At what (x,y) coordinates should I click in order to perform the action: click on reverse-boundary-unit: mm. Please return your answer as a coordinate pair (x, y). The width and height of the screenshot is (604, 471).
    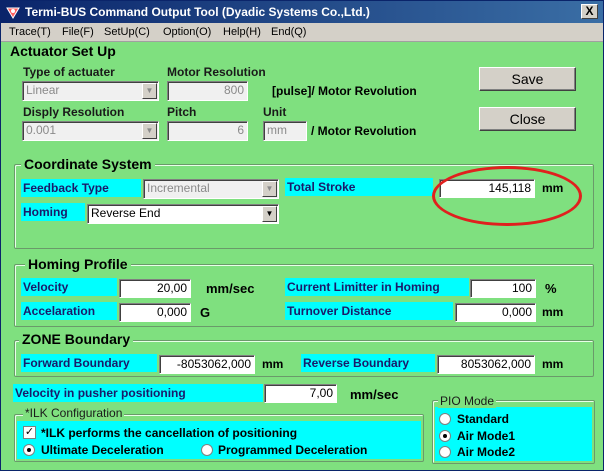
    Looking at the image, I should click on (553, 364).